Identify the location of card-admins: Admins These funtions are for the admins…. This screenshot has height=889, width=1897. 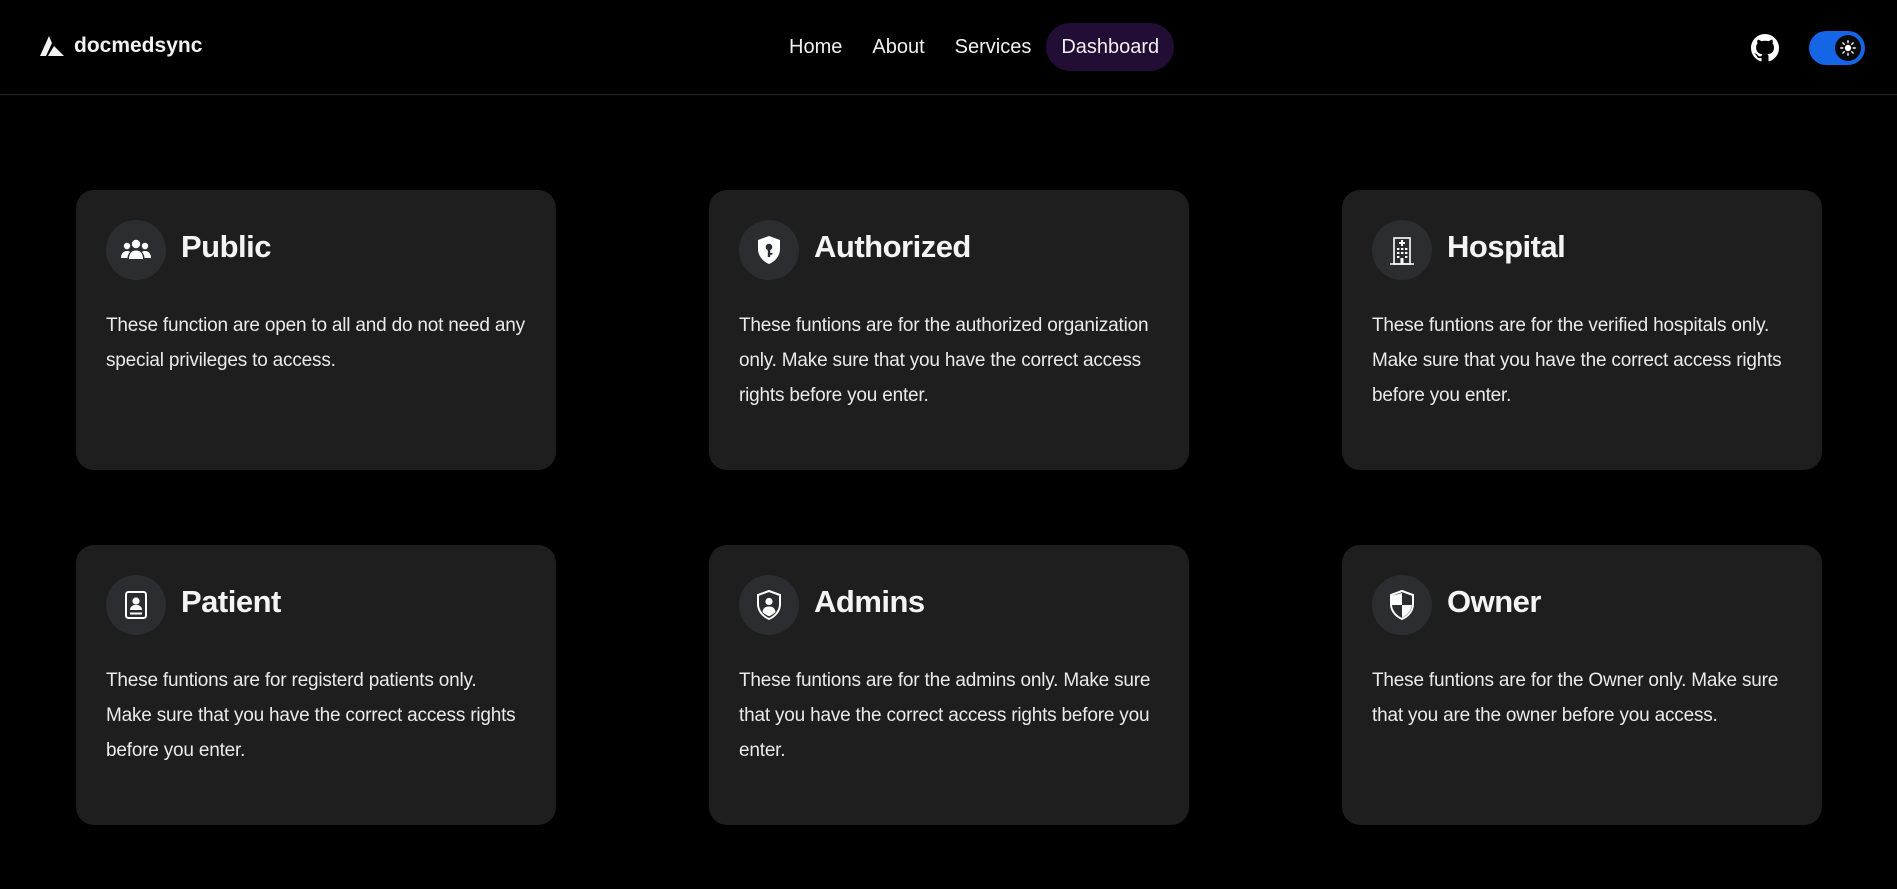
(949, 685).